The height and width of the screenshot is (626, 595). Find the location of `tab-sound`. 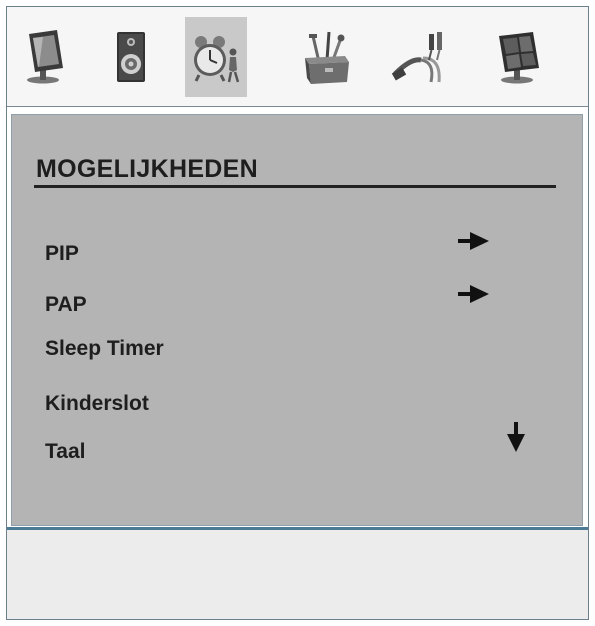

tab-sound is located at coordinates (130, 57).